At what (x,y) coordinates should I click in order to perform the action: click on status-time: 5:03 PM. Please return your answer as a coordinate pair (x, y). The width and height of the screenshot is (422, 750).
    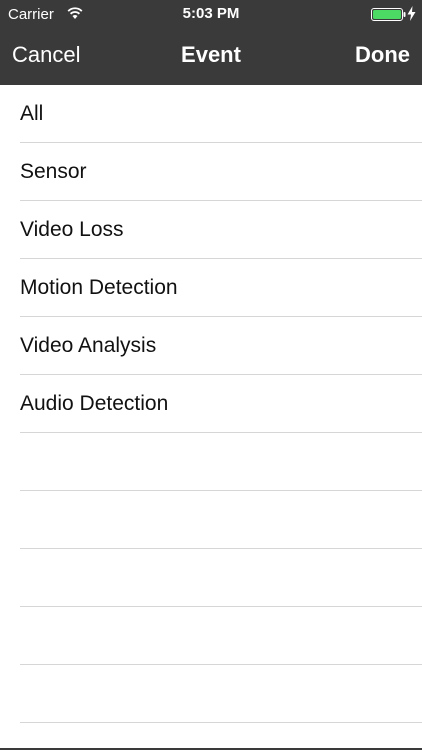
    Looking at the image, I should click on (211, 13).